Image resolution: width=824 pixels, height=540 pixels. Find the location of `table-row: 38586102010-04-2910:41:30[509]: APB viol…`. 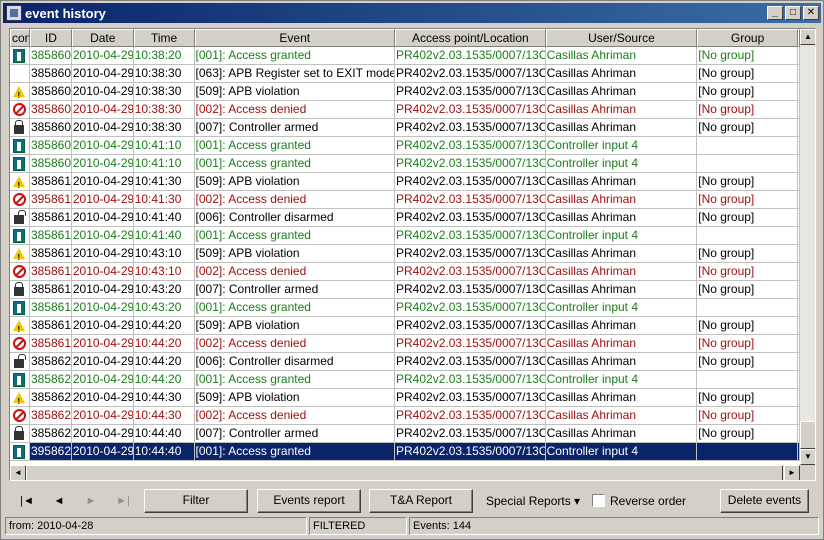

table-row: 38586102010-04-2910:41:30[509]: APB viol… is located at coordinates (405, 182).